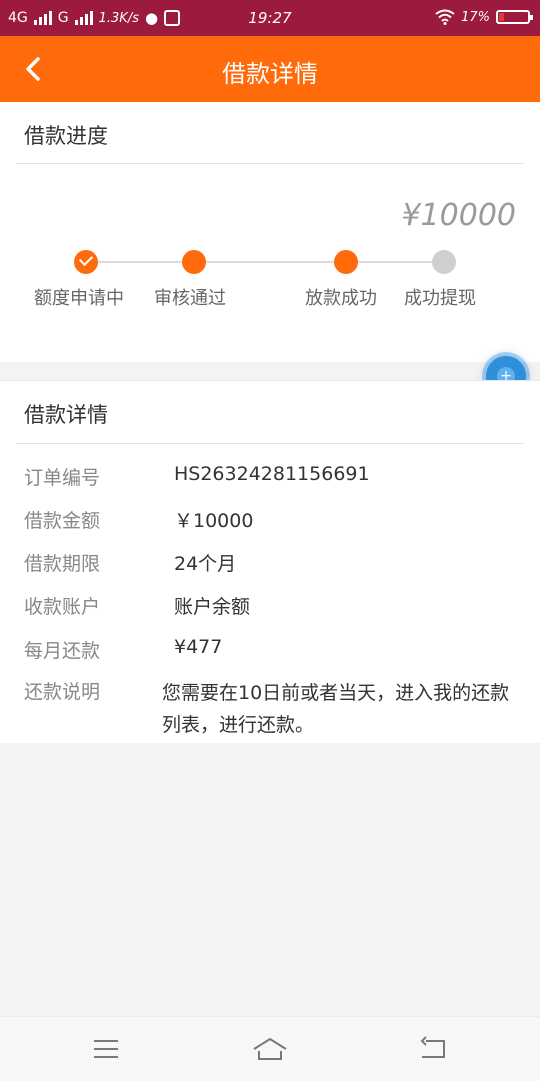  Describe the element at coordinates (198, 647) in the screenshot. I see `detail-value: ¥477` at that location.